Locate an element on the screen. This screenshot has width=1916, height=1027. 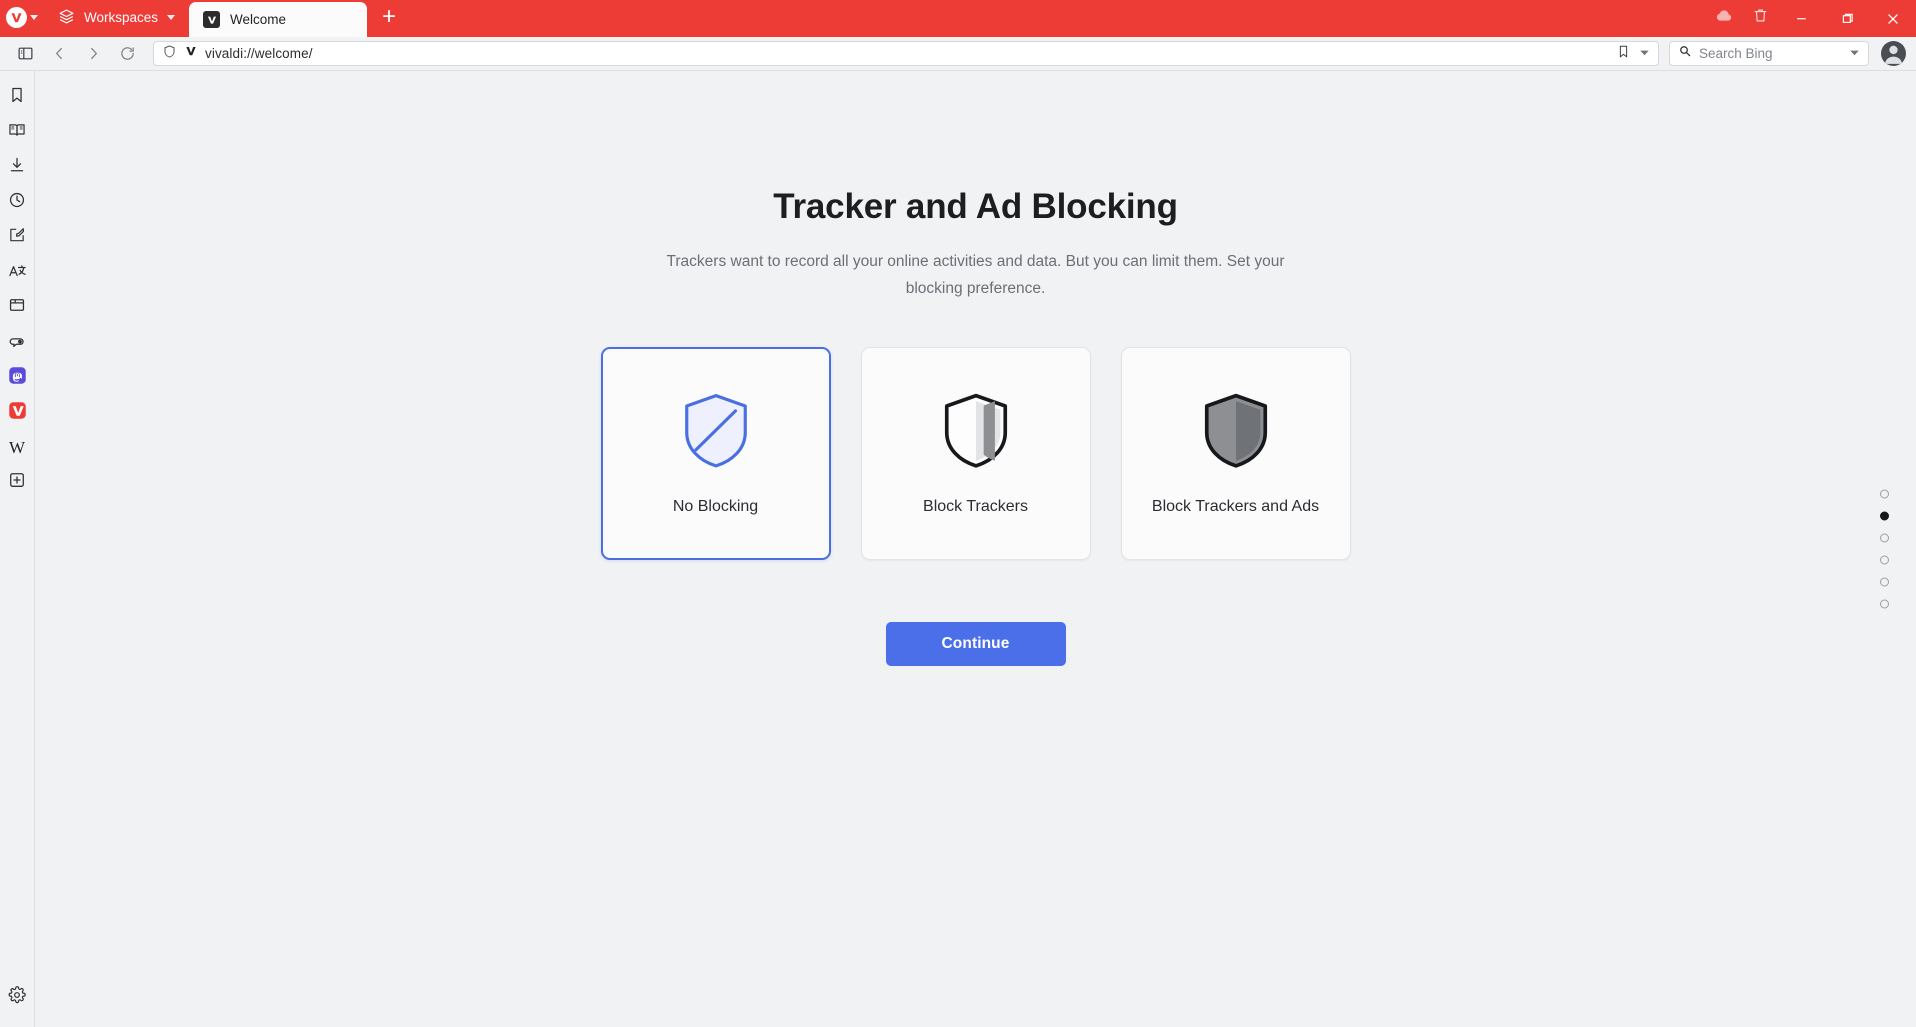
plus-icon: + is located at coordinates (389, 16).